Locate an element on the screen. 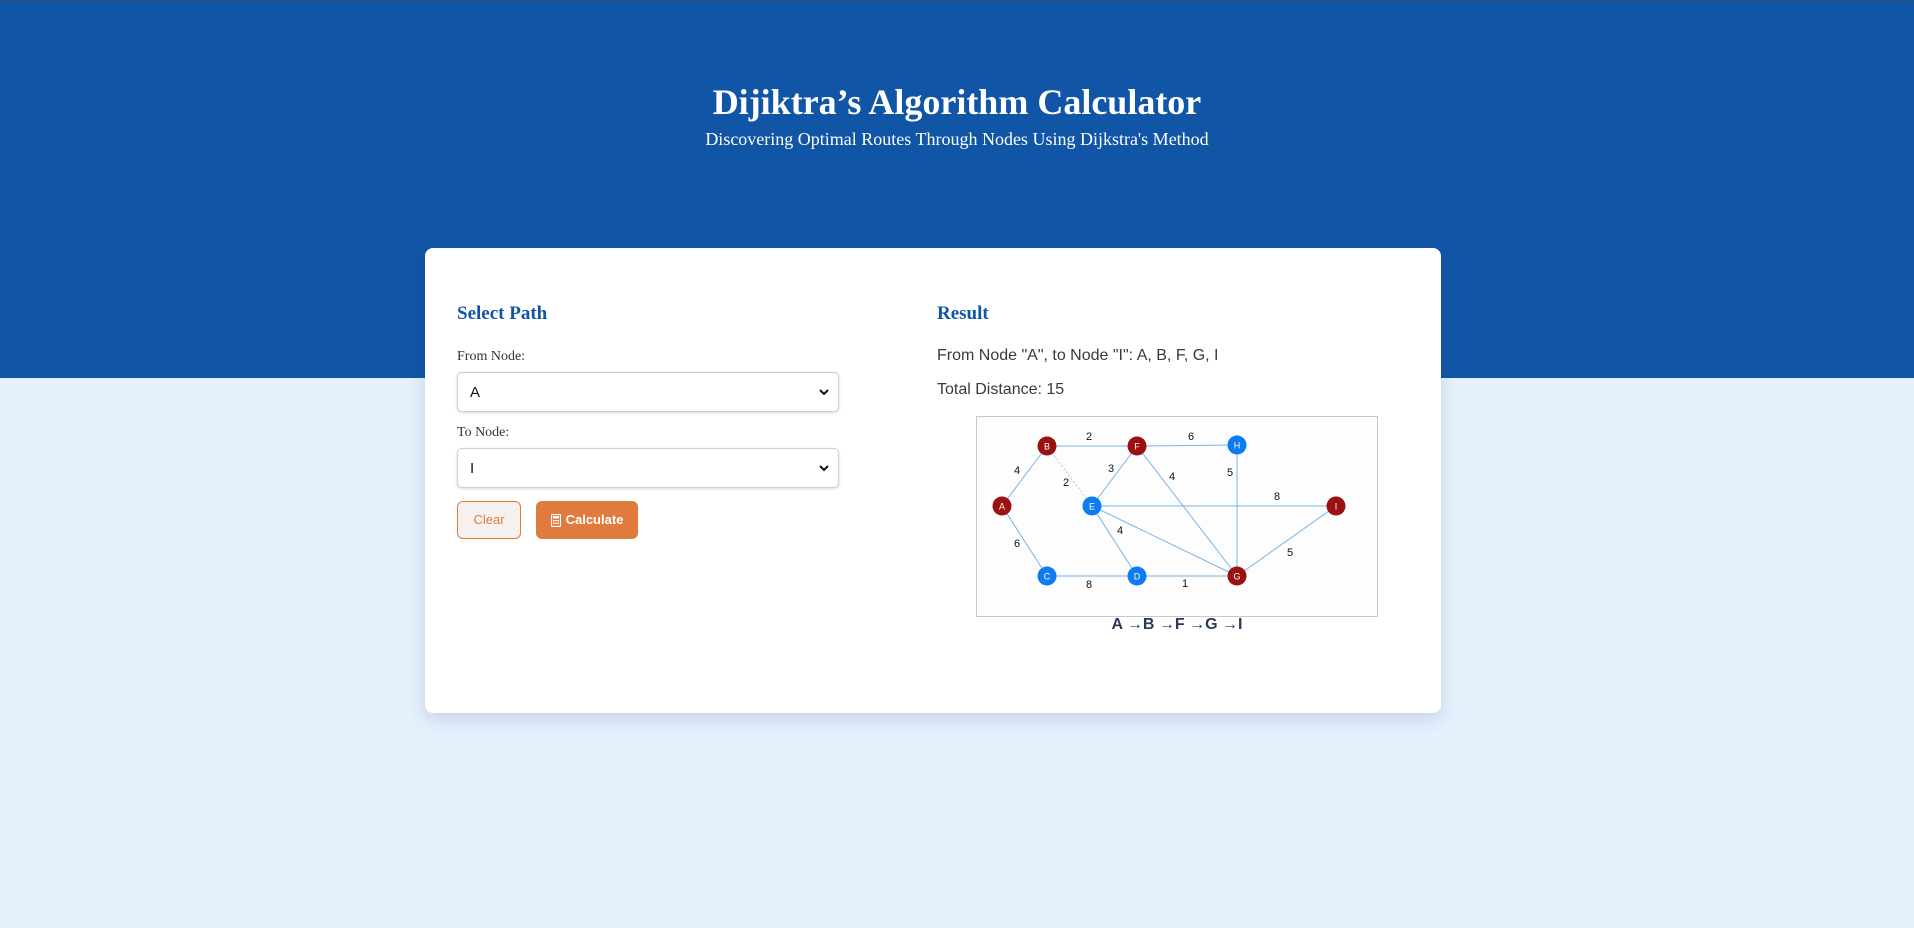  calculate-label: Calculate is located at coordinates (594, 519).